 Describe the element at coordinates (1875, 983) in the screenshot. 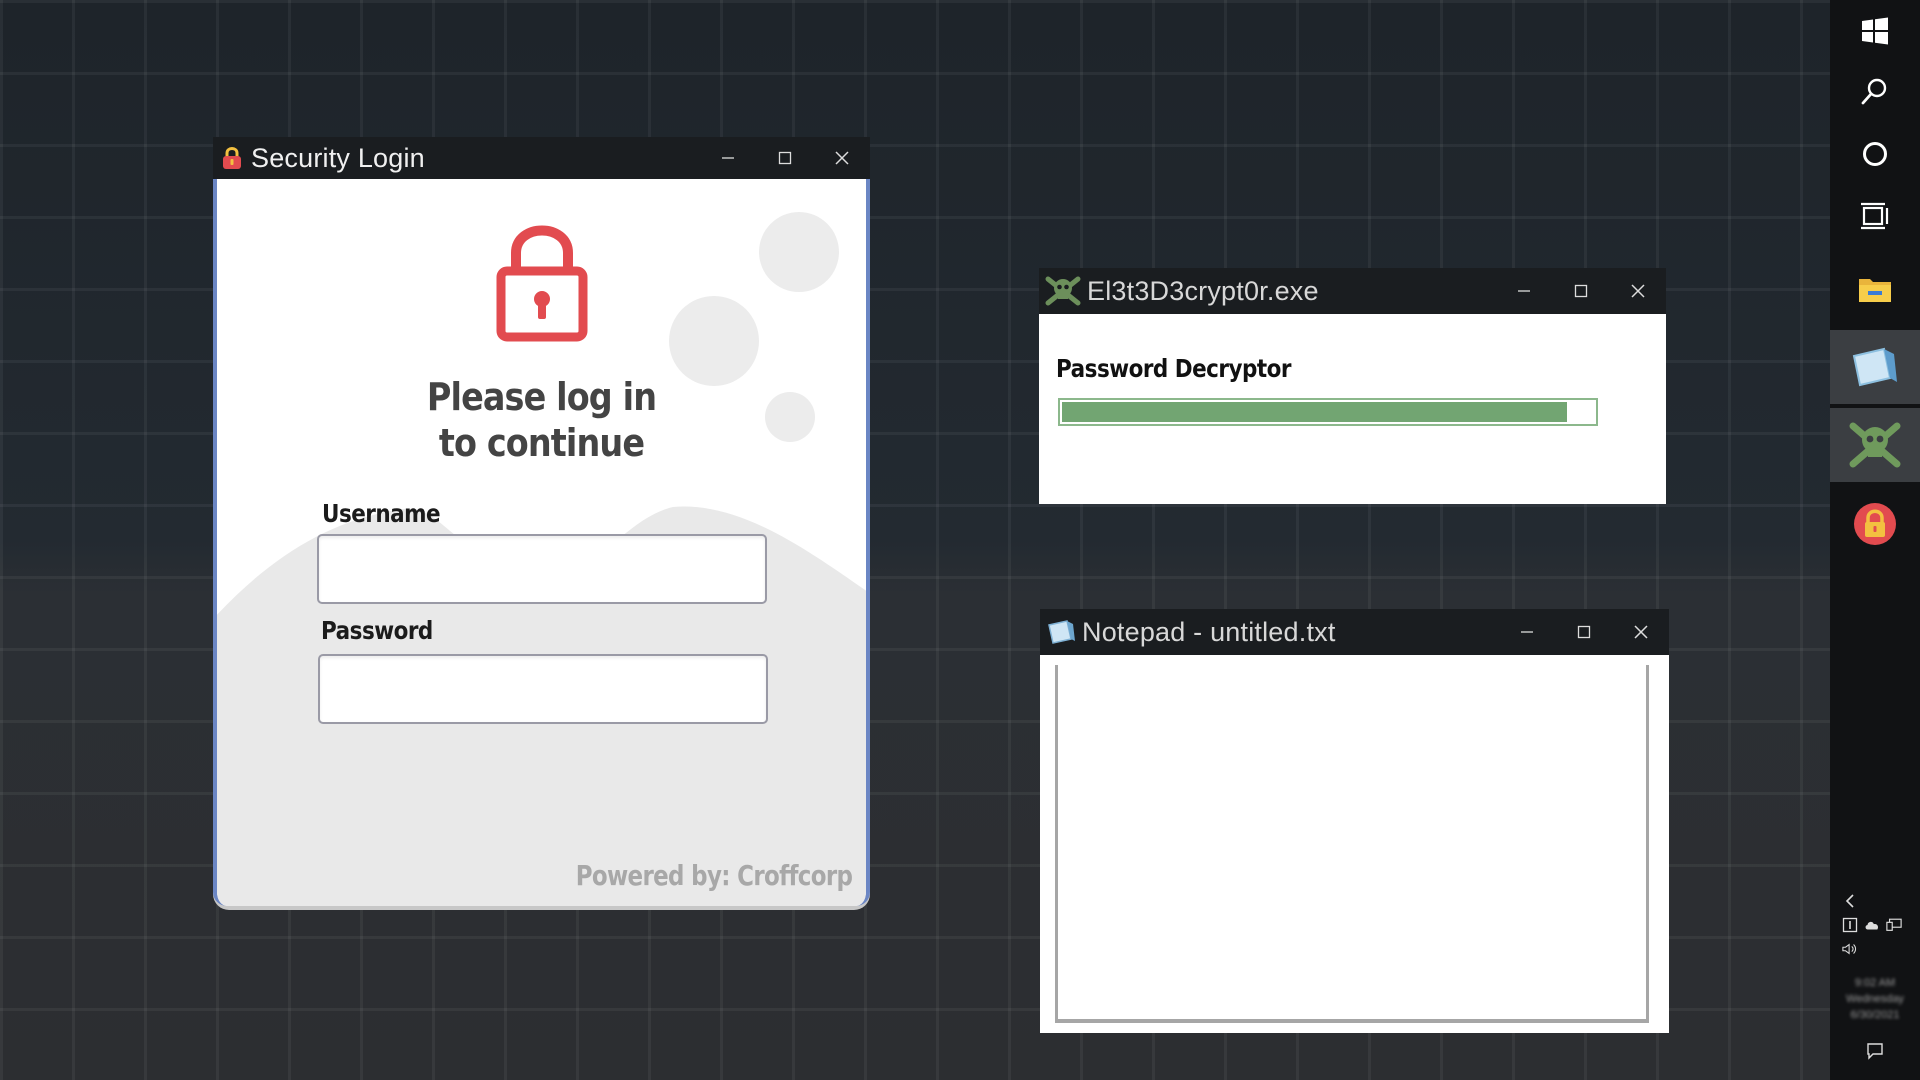

I see `clock-time: 9:02 AM` at that location.